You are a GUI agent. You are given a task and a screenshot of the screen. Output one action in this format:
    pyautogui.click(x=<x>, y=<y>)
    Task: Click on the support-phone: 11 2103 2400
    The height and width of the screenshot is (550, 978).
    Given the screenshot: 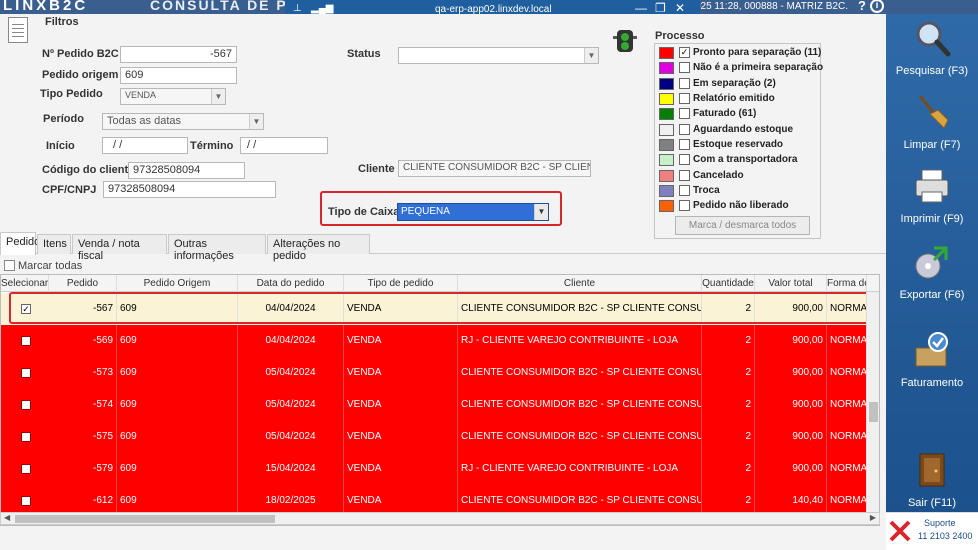 What is the action you would take?
    pyautogui.click(x=945, y=536)
    